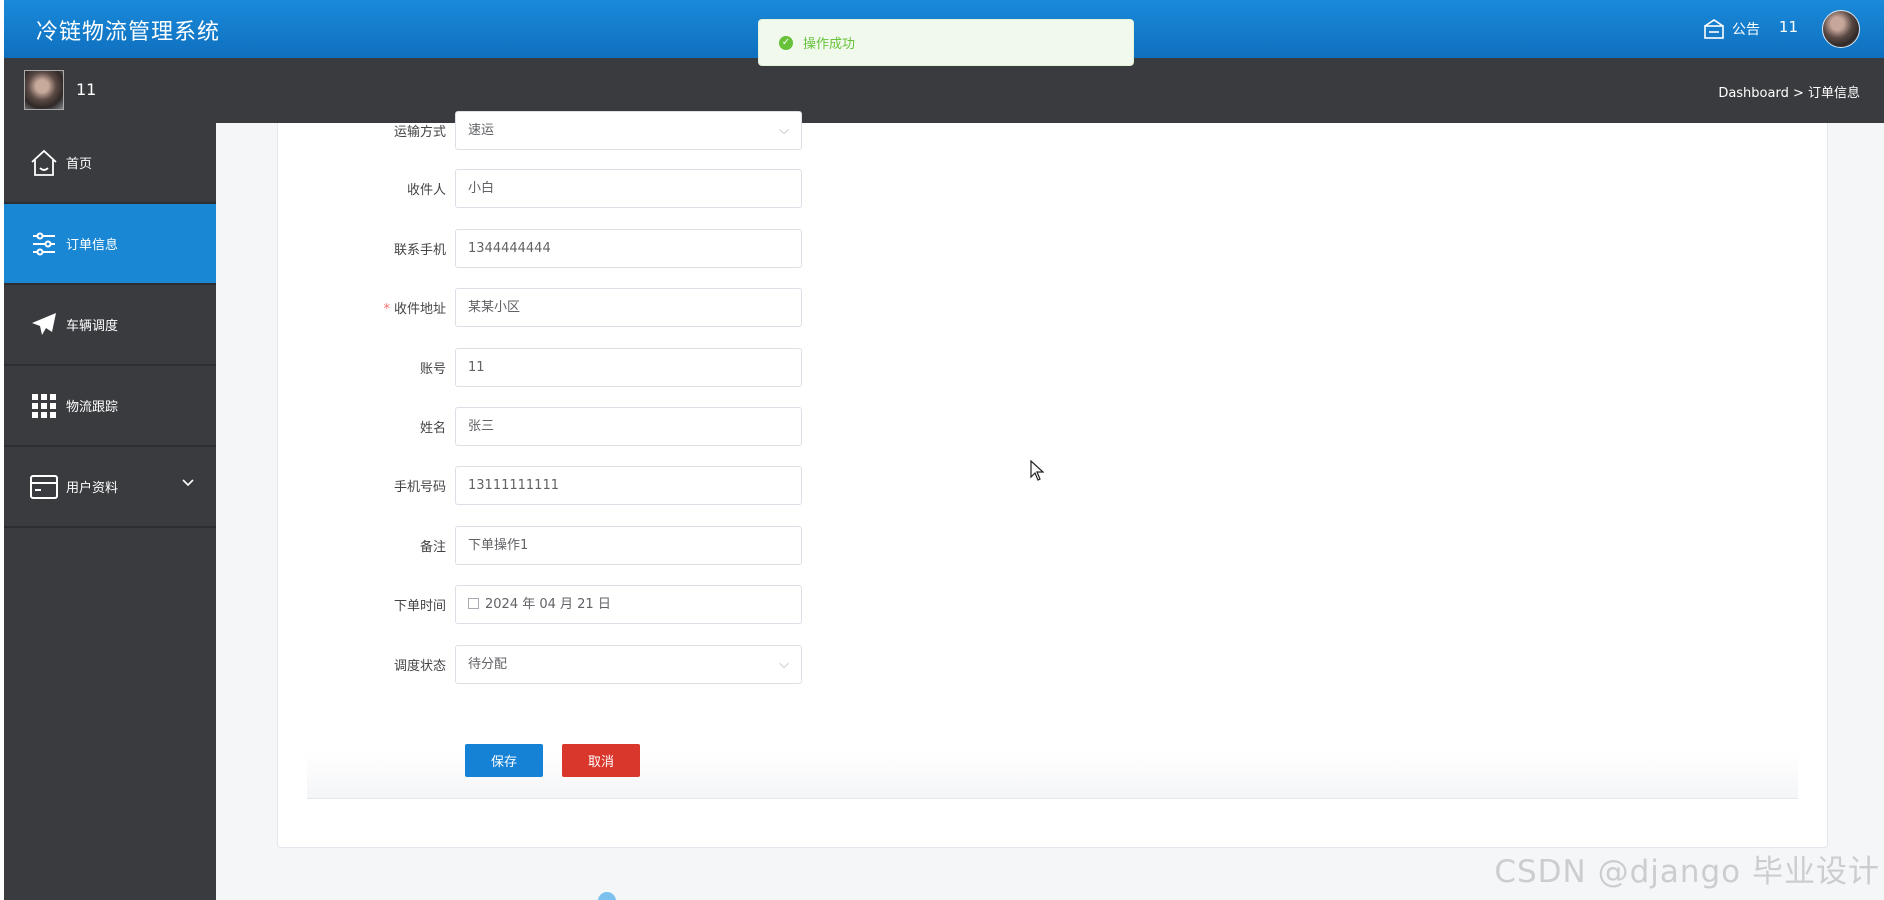 The width and height of the screenshot is (1884, 900). I want to click on transport-mode-select: 速运 ⌵, so click(628, 130).